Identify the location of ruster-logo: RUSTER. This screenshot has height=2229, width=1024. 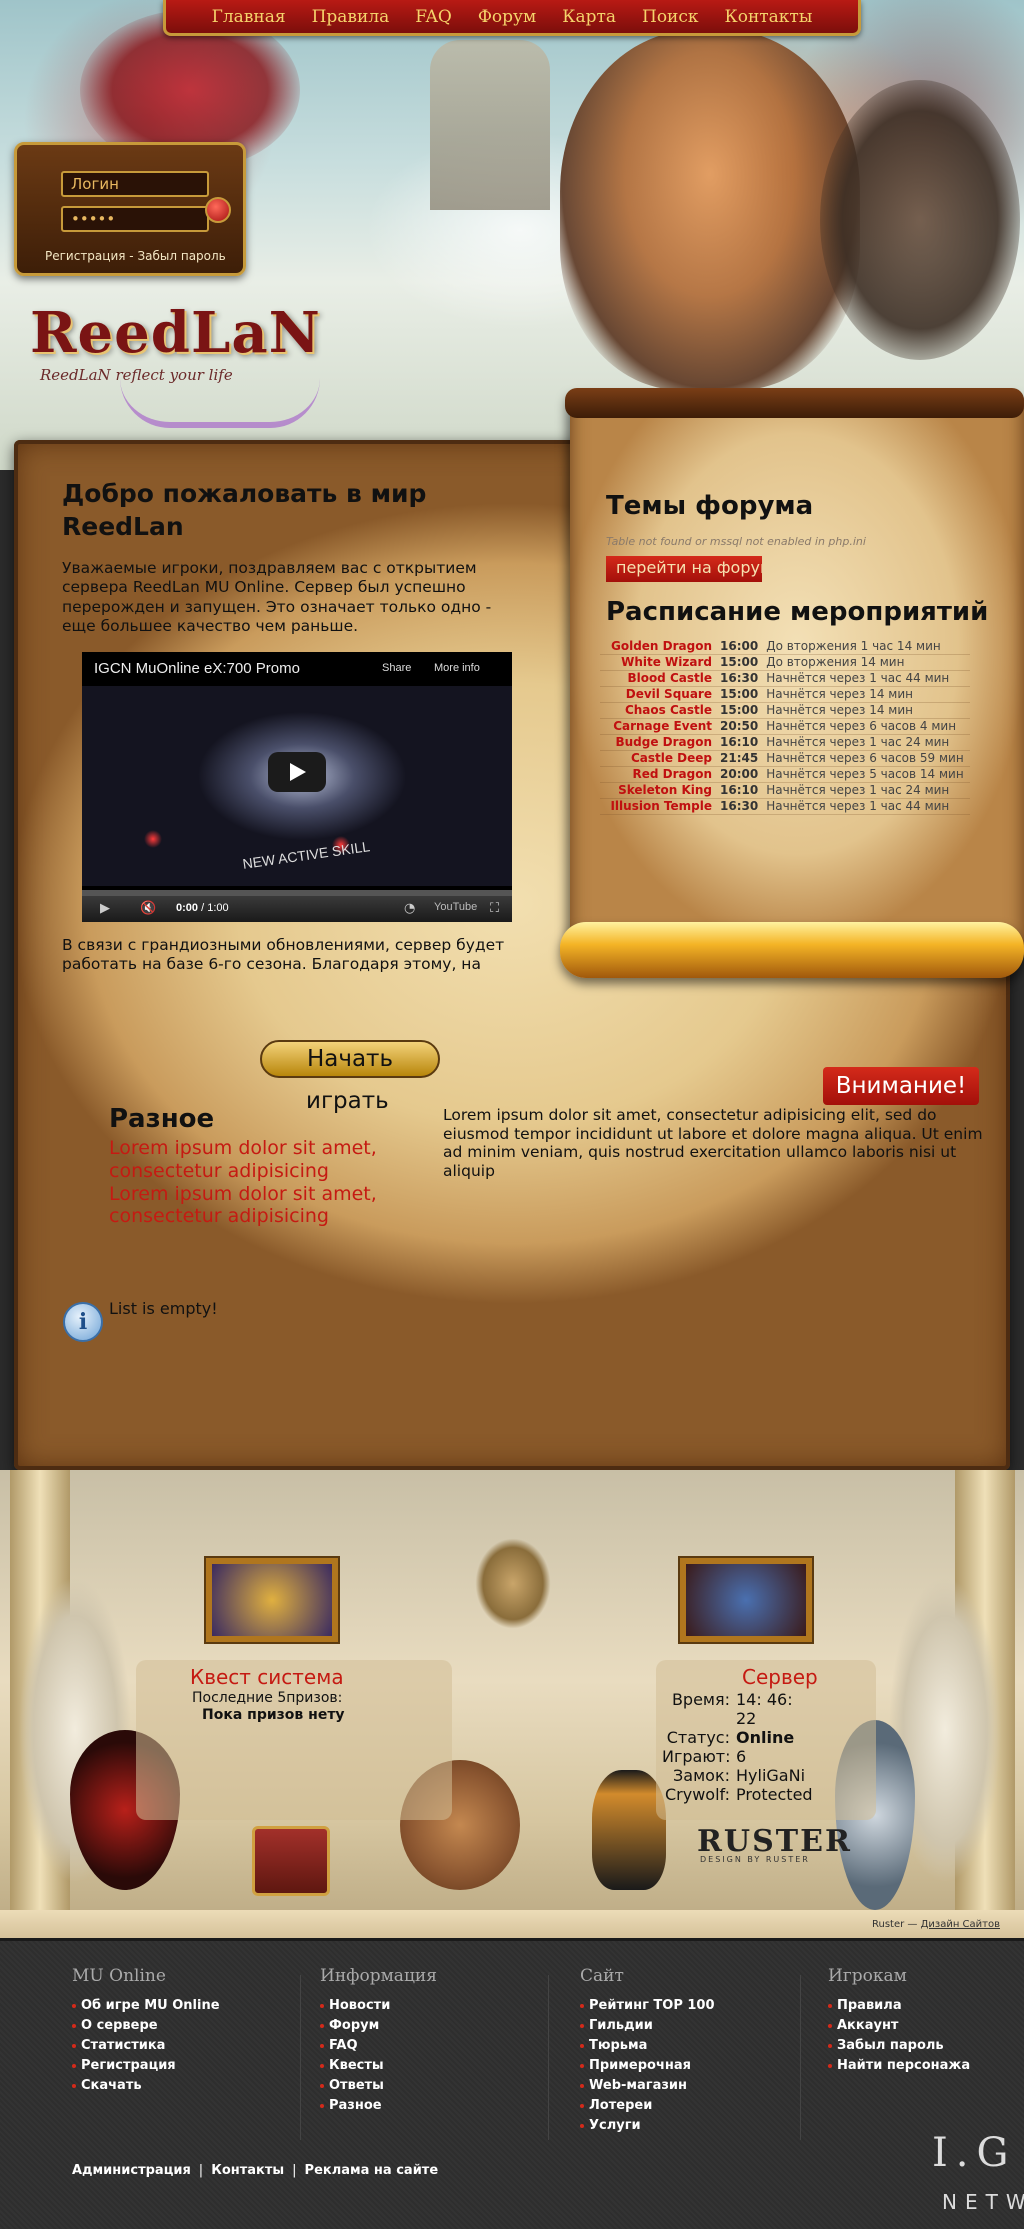
(774, 1841).